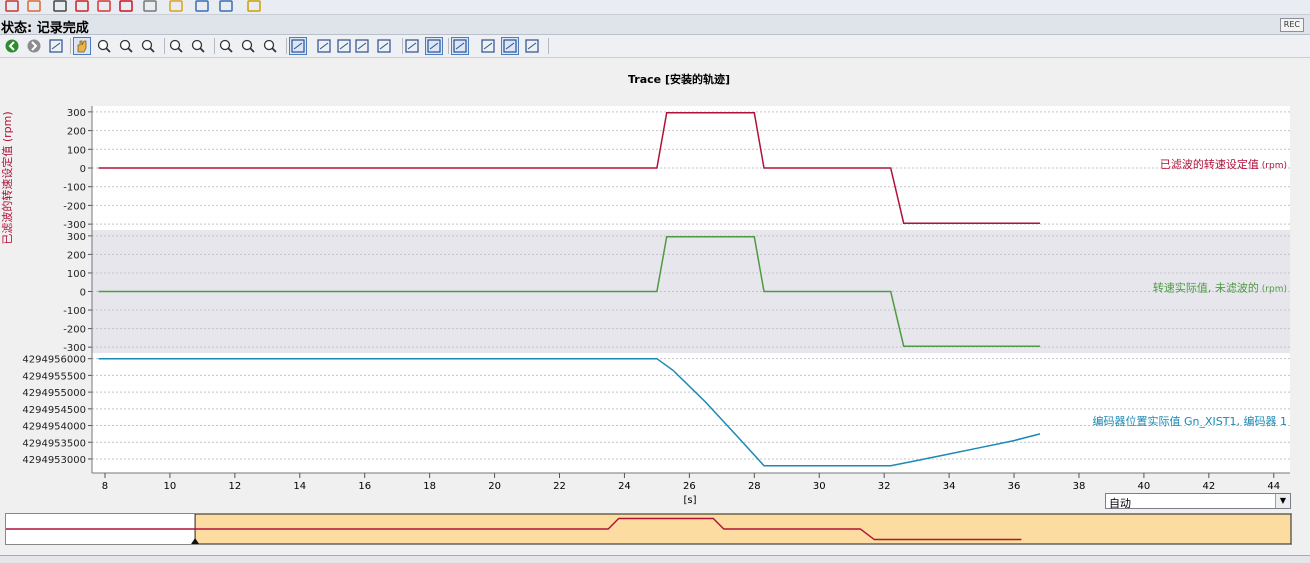  Describe the element at coordinates (170, 486) in the screenshot. I see `x-tick-label: 10` at that location.